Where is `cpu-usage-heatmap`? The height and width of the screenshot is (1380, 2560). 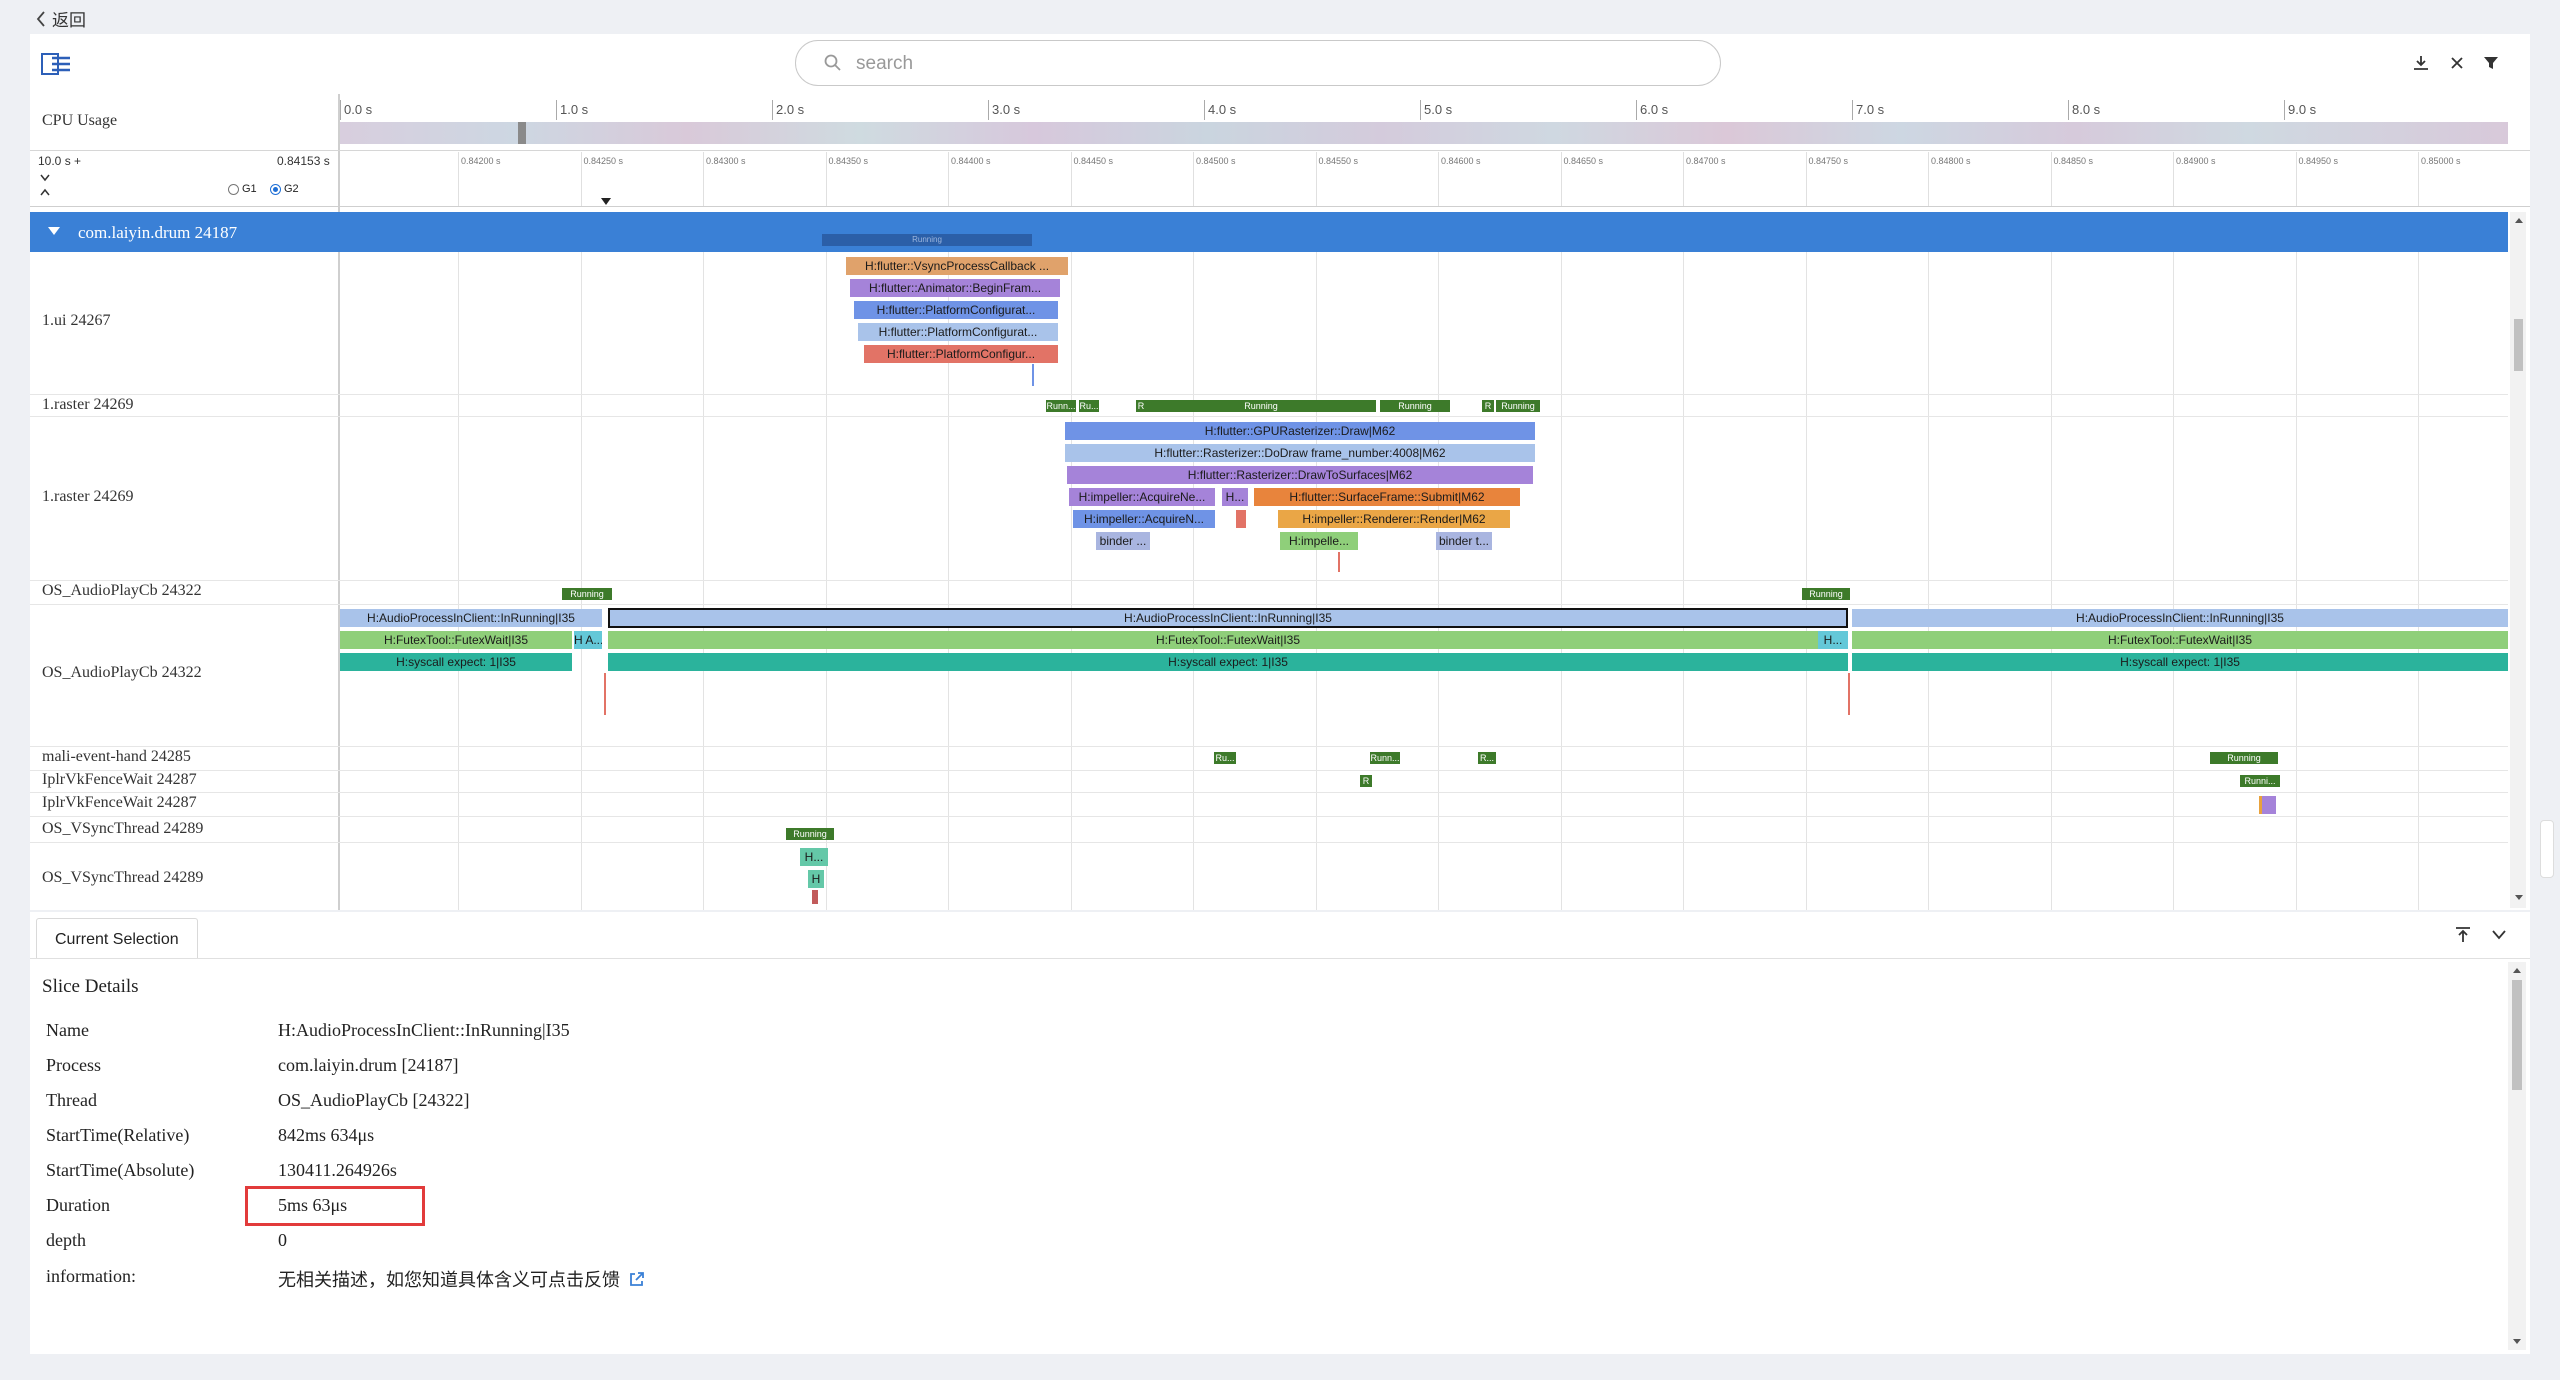
cpu-usage-heatmap is located at coordinates (1424, 133).